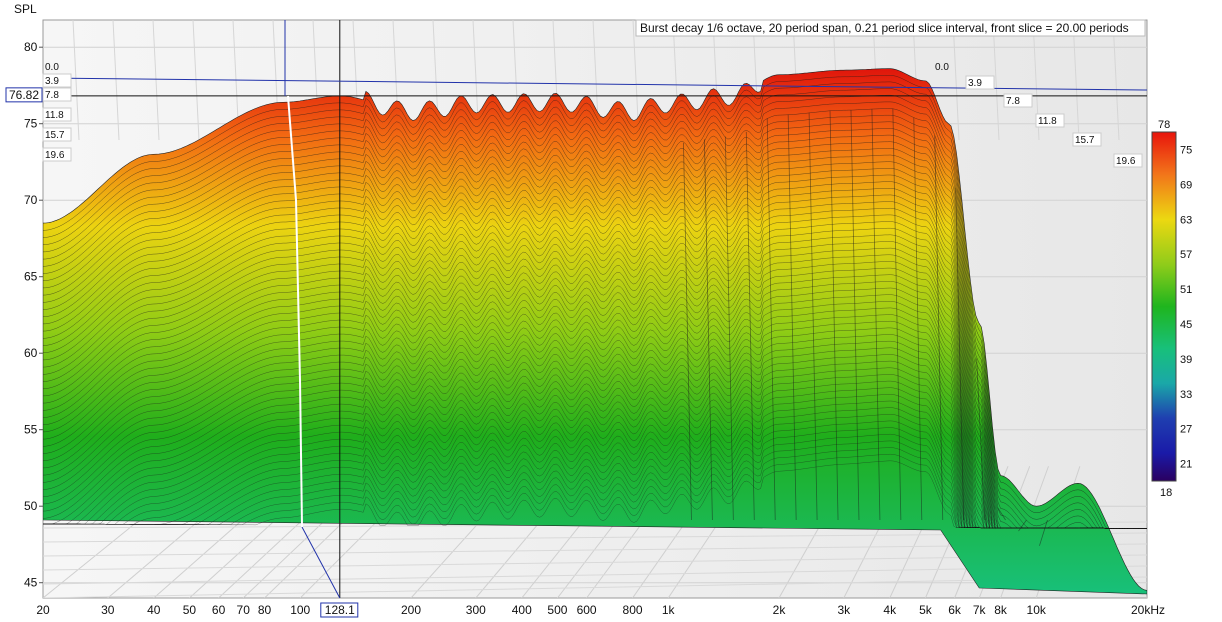 This screenshot has height=622, width=1222. Describe the element at coordinates (33, 315) in the screenshot. I see `y-axis: 80 75 70 65 60 55 50 45` at that location.